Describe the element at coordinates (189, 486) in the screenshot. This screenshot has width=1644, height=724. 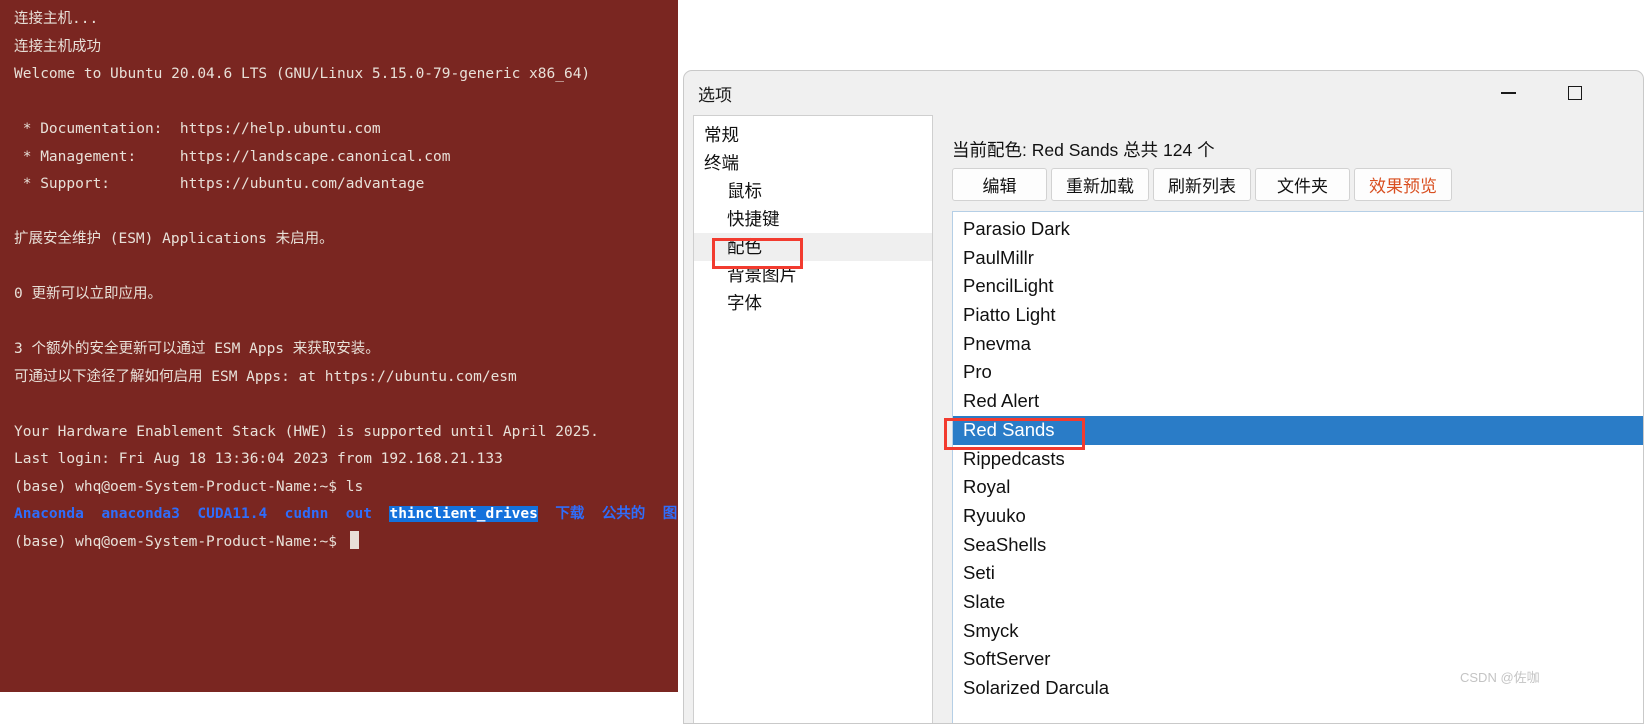
I see `terminal-prompt-line: (base) whq@oem-System-Product-Name:~$ ls` at that location.